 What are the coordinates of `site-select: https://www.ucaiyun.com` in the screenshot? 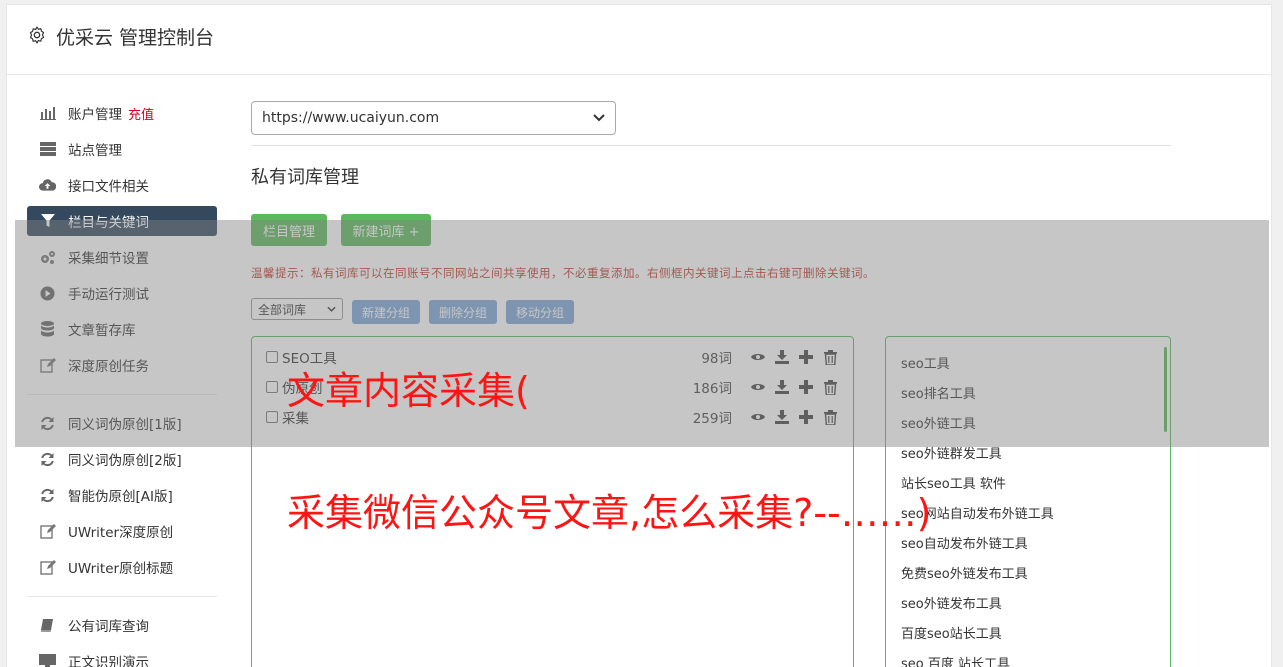 It's located at (433, 118).